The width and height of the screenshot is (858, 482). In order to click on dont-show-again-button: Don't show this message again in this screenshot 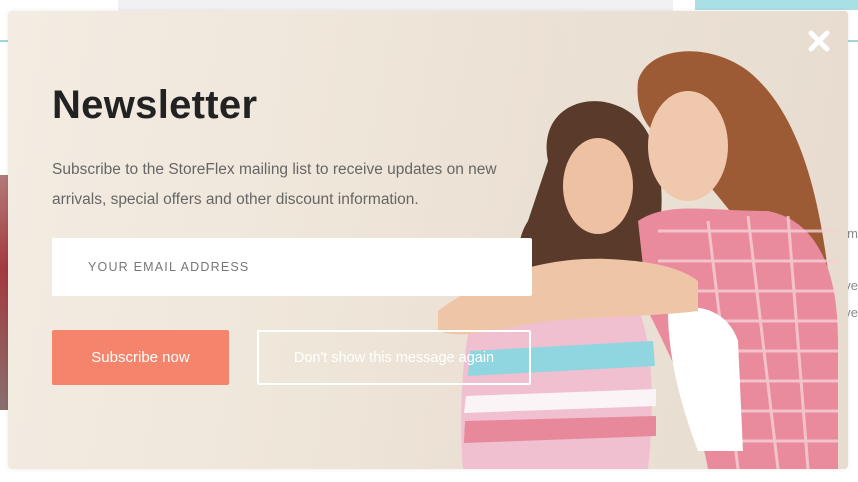, I will do `click(394, 357)`.